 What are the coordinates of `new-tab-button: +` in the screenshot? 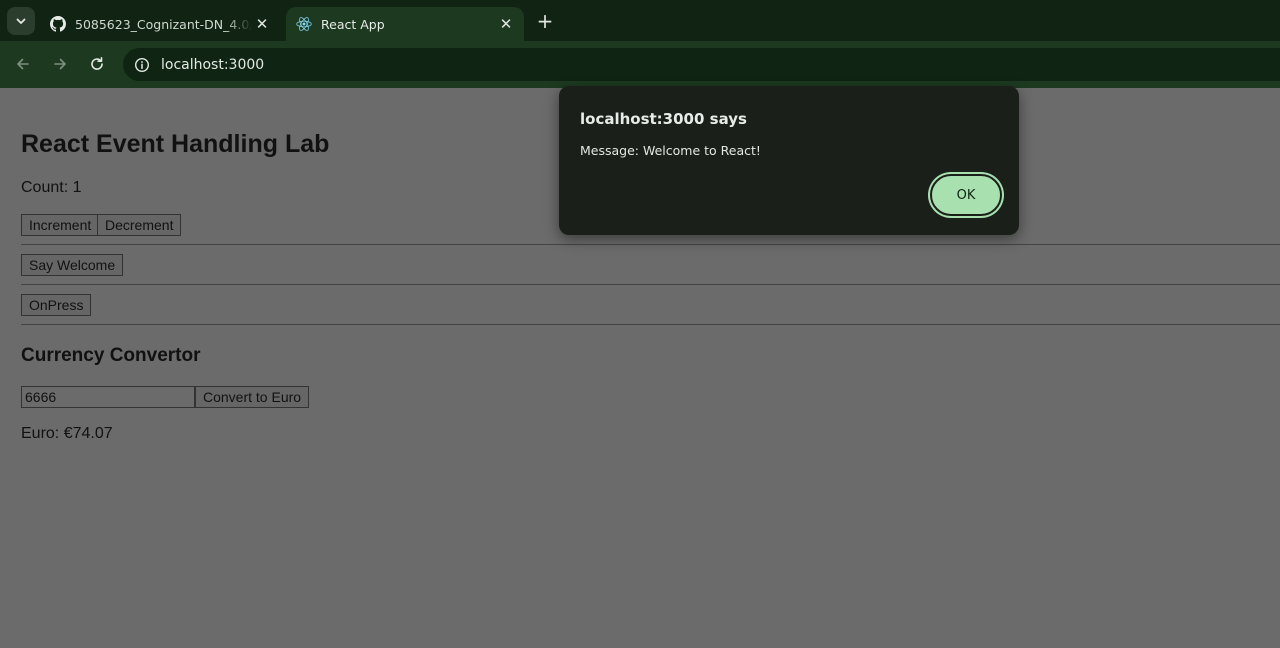 It's located at (545, 21).